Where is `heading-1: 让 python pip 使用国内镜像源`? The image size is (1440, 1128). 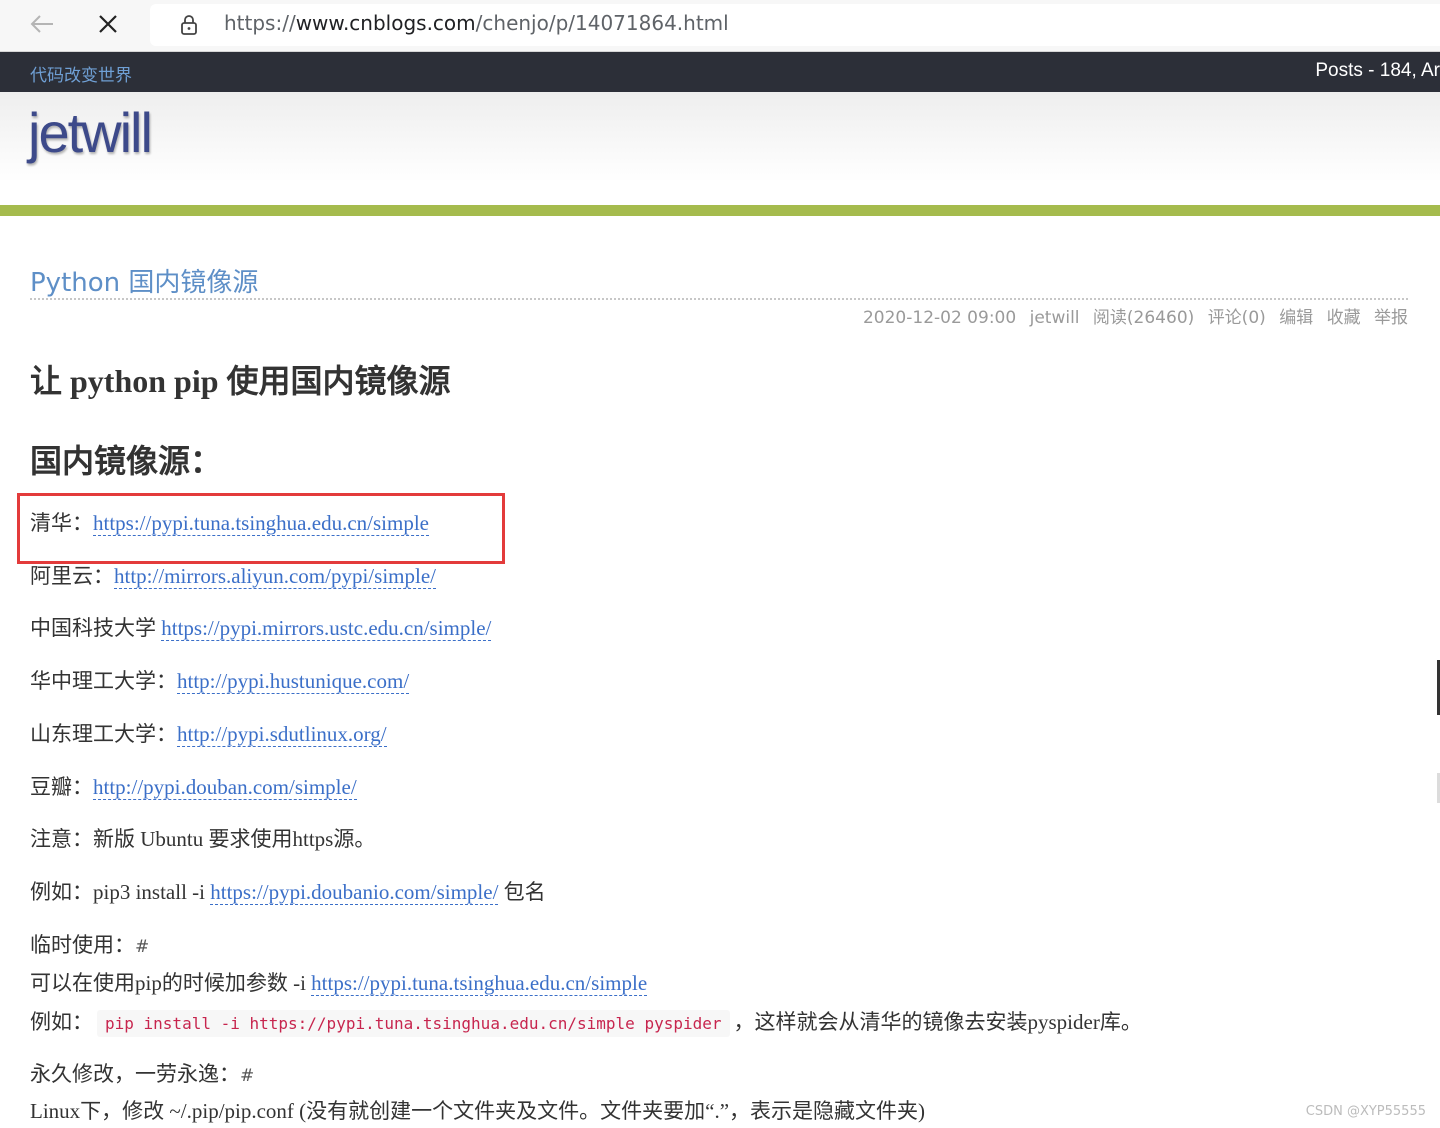 heading-1: 让 python pip 使用国内镜像源 is located at coordinates (240, 381).